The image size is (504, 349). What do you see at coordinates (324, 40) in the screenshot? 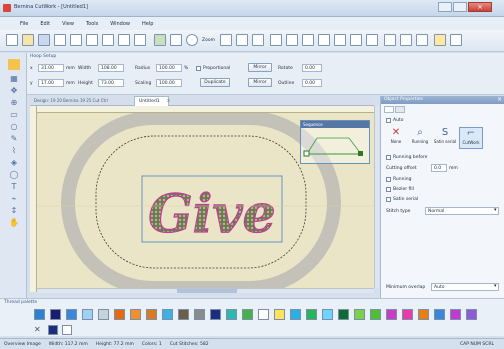
I see `align-top-icon` at bounding box center [324, 40].